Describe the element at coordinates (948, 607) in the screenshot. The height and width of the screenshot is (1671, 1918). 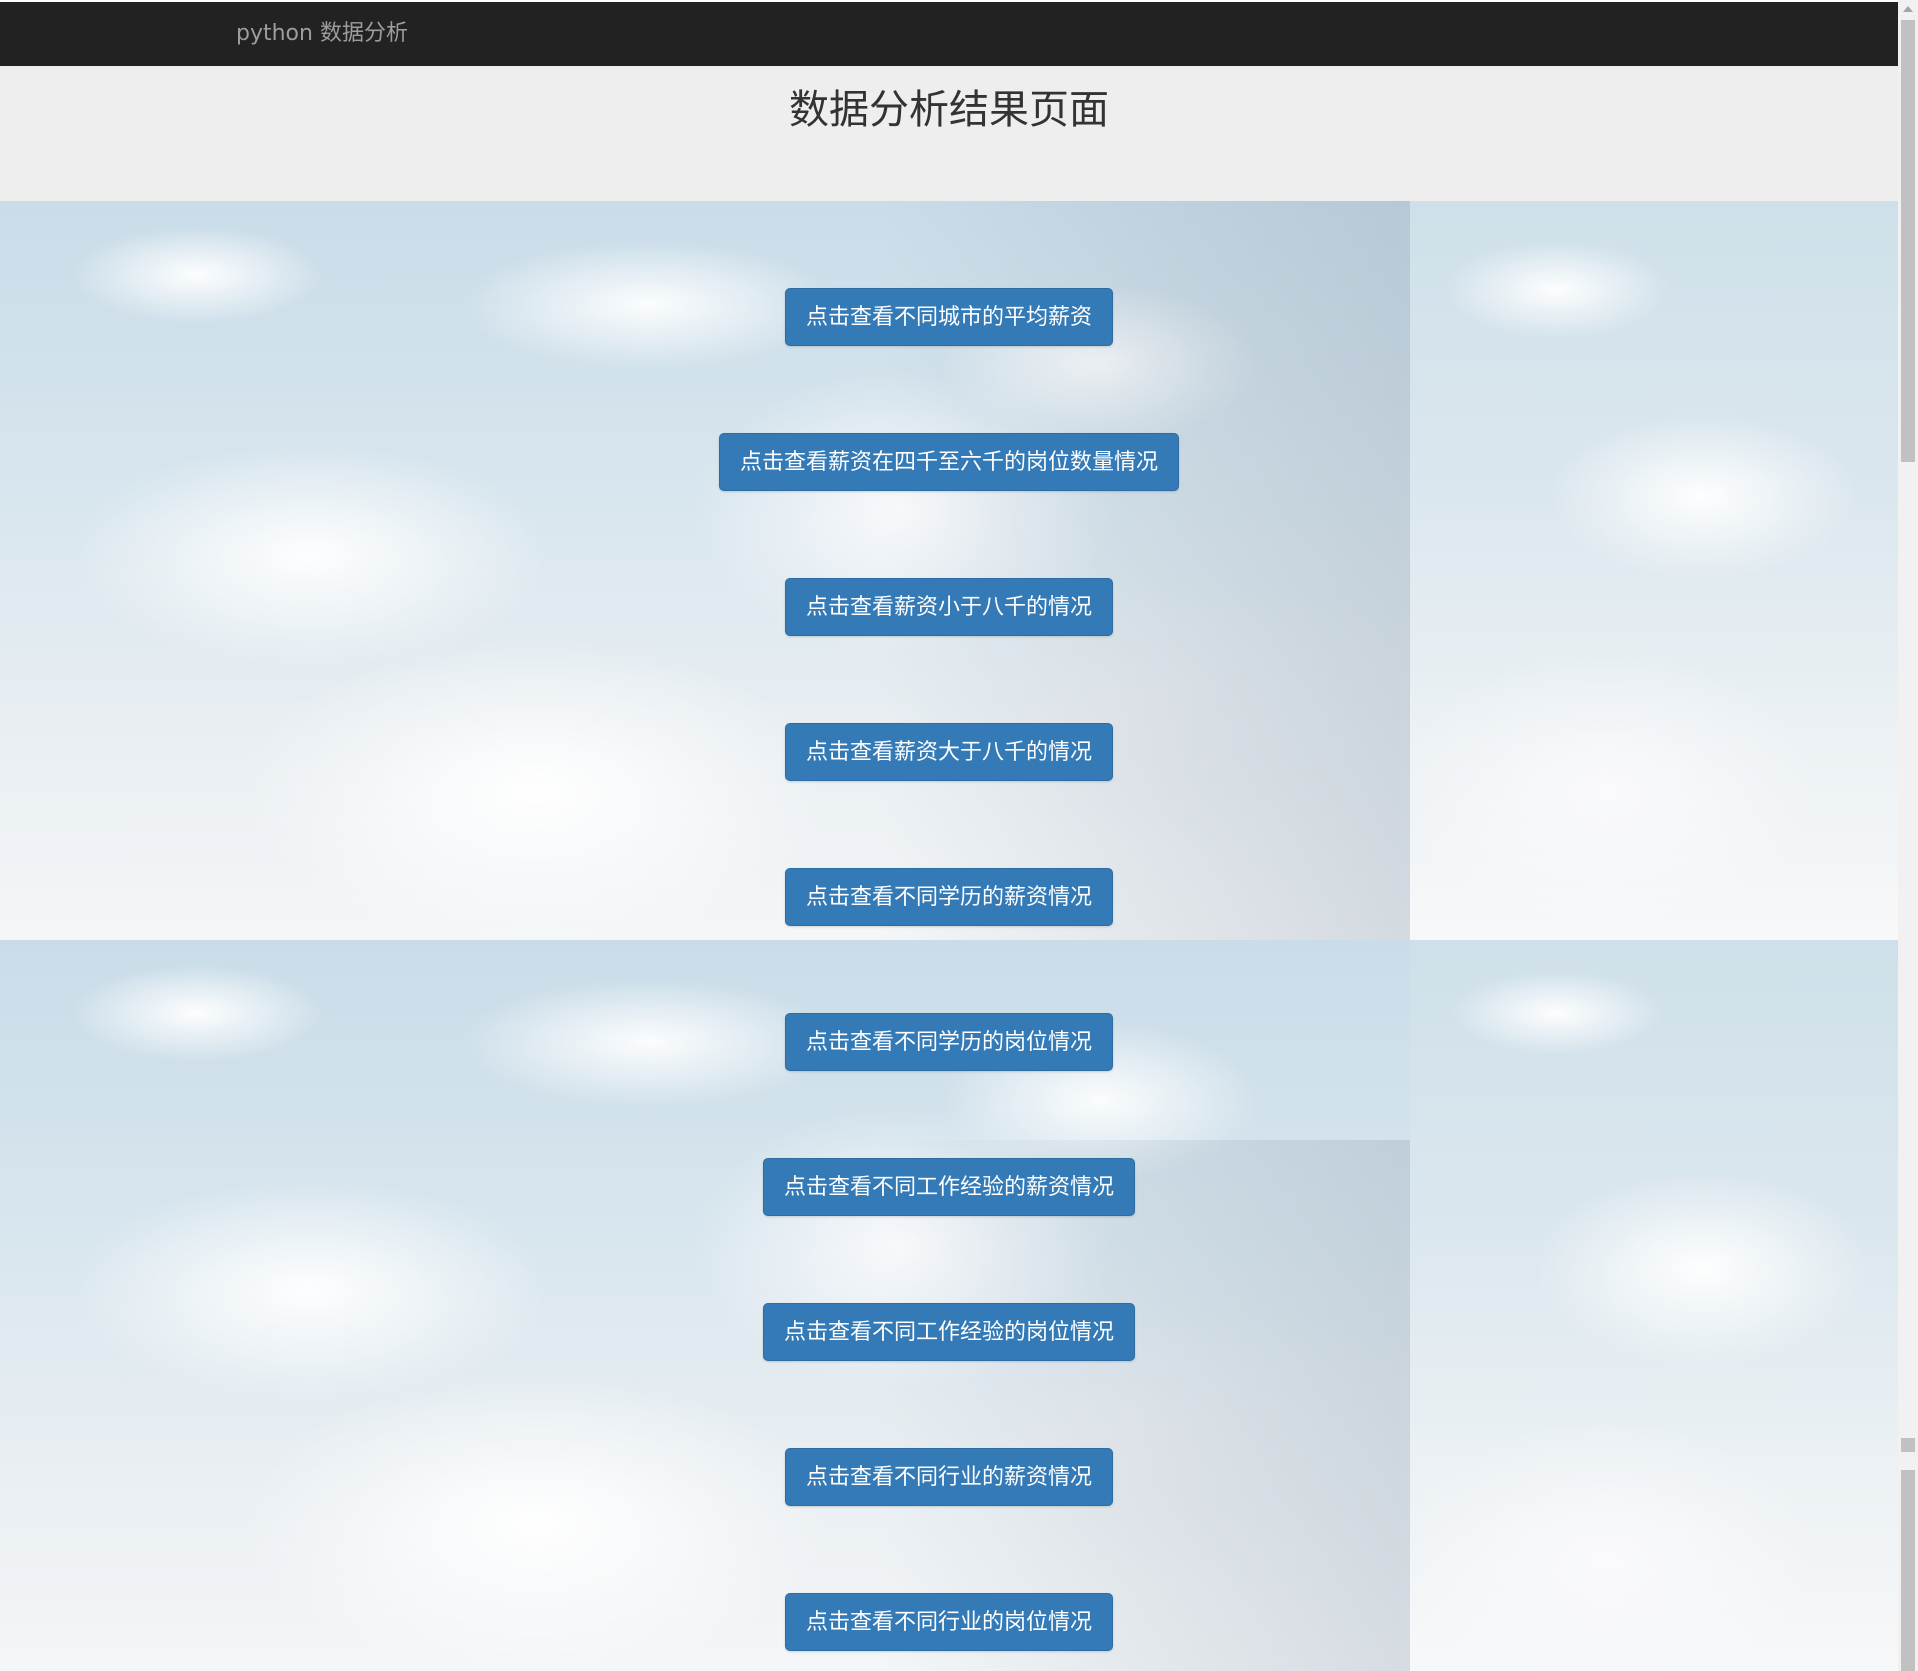
I see `salary-below-8k-button: 点击查看薪资小于八千的情况` at that location.